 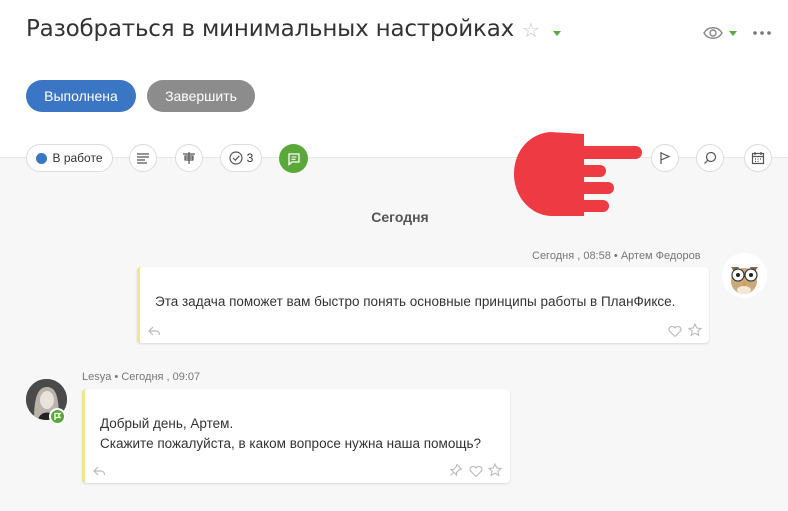 I want to click on avatar, so click(x=744, y=275).